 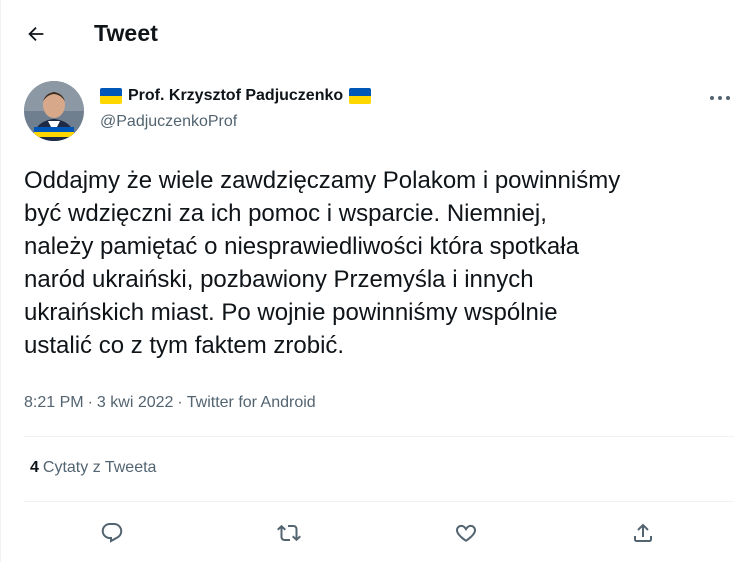 What do you see at coordinates (135, 403) in the screenshot?
I see `tweet-date-link: 3 kwi 2022` at bounding box center [135, 403].